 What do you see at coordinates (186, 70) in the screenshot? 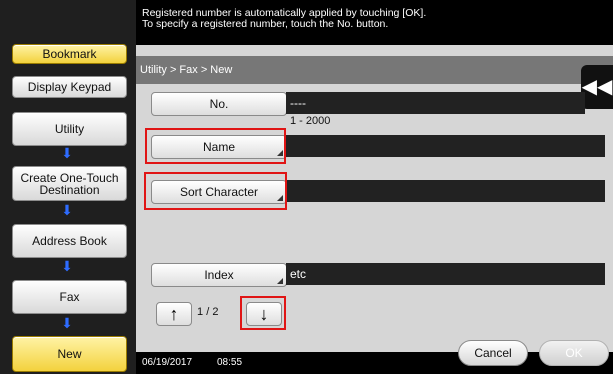
I see `breadcrumb: Utility > Fax > New` at bounding box center [186, 70].